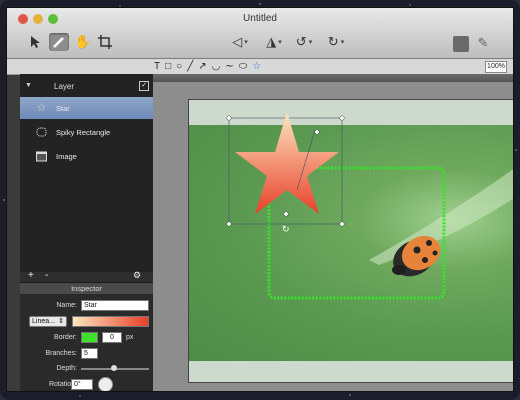  What do you see at coordinates (333, 41) in the screenshot?
I see `rotate-right-icon: ↻` at bounding box center [333, 41].